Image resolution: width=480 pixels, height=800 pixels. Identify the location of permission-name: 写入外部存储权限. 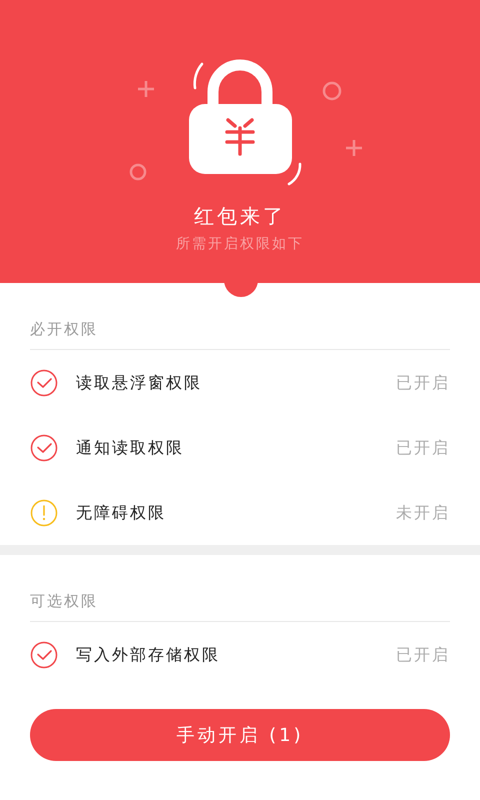
(148, 655).